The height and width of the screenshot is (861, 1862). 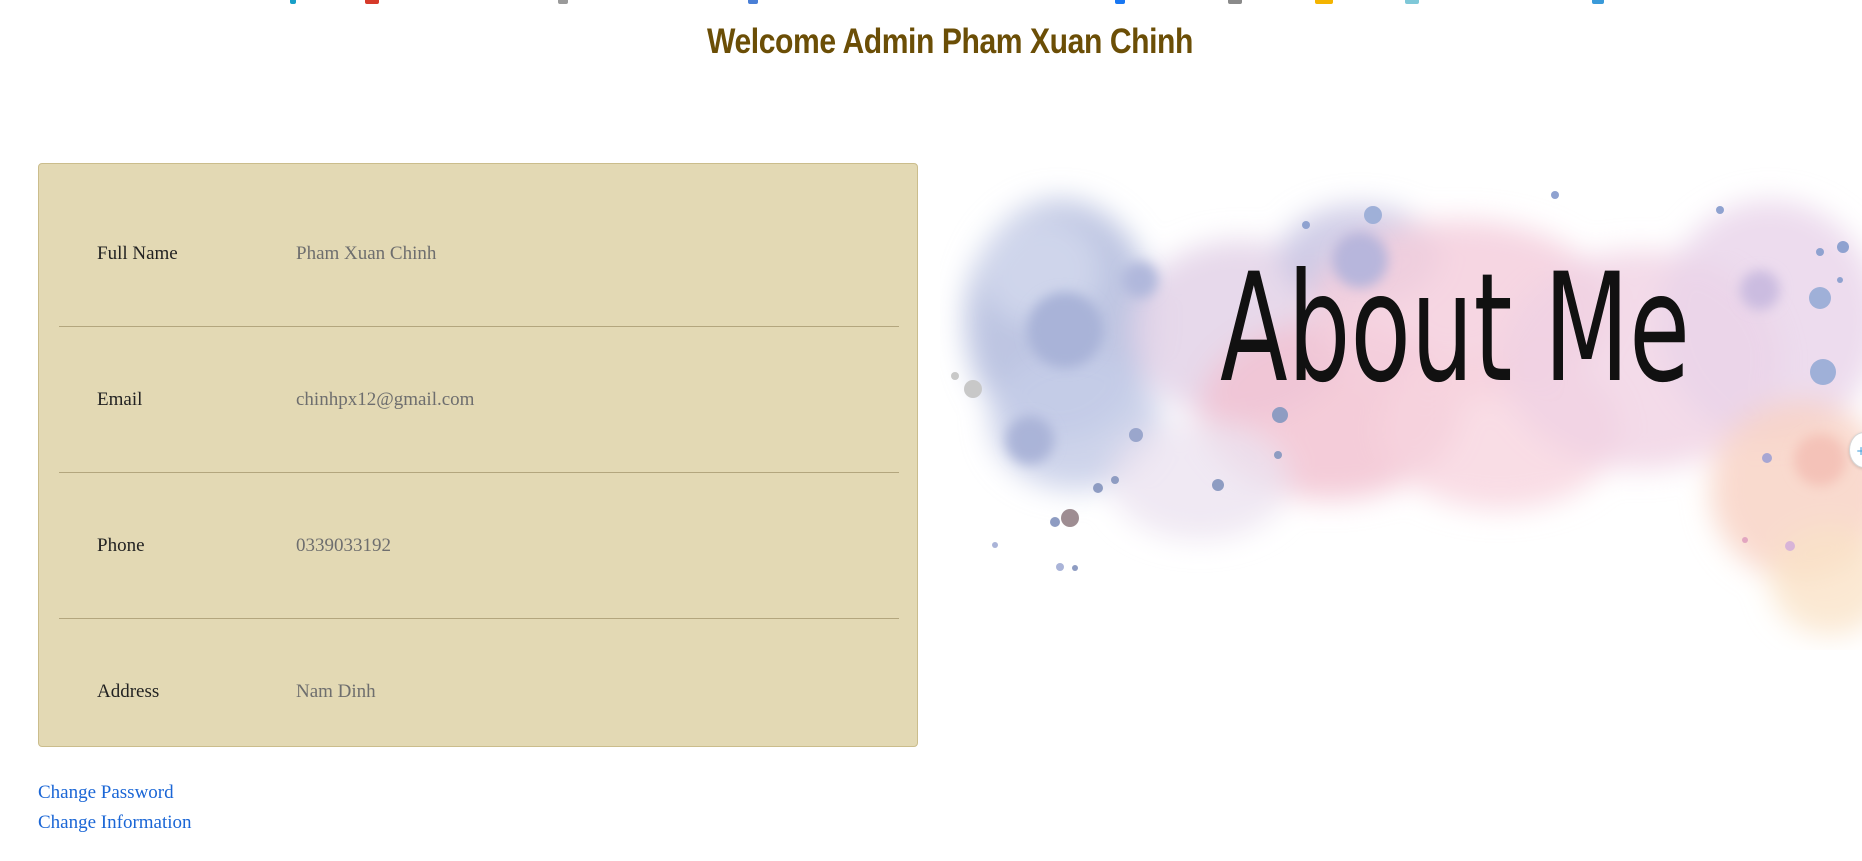 I want to click on change-password-link: Change Password, so click(x=115, y=793).